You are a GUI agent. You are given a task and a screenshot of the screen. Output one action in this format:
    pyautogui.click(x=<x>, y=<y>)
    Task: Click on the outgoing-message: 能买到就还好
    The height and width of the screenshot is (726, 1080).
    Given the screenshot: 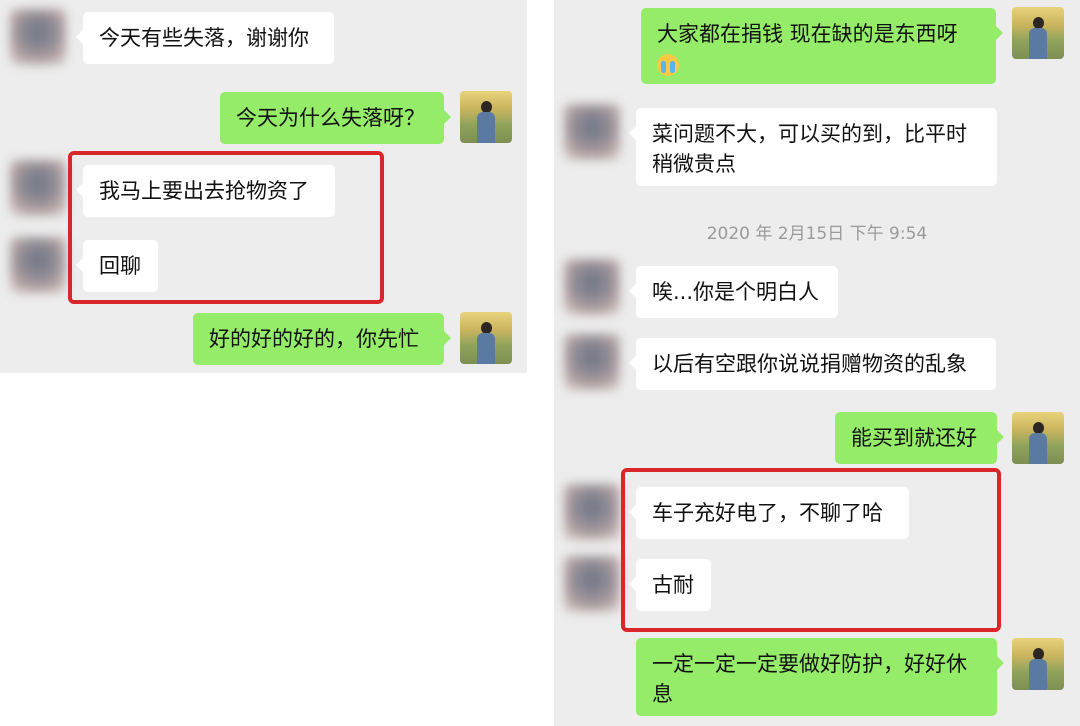 What is the action you would take?
    pyautogui.click(x=919, y=438)
    